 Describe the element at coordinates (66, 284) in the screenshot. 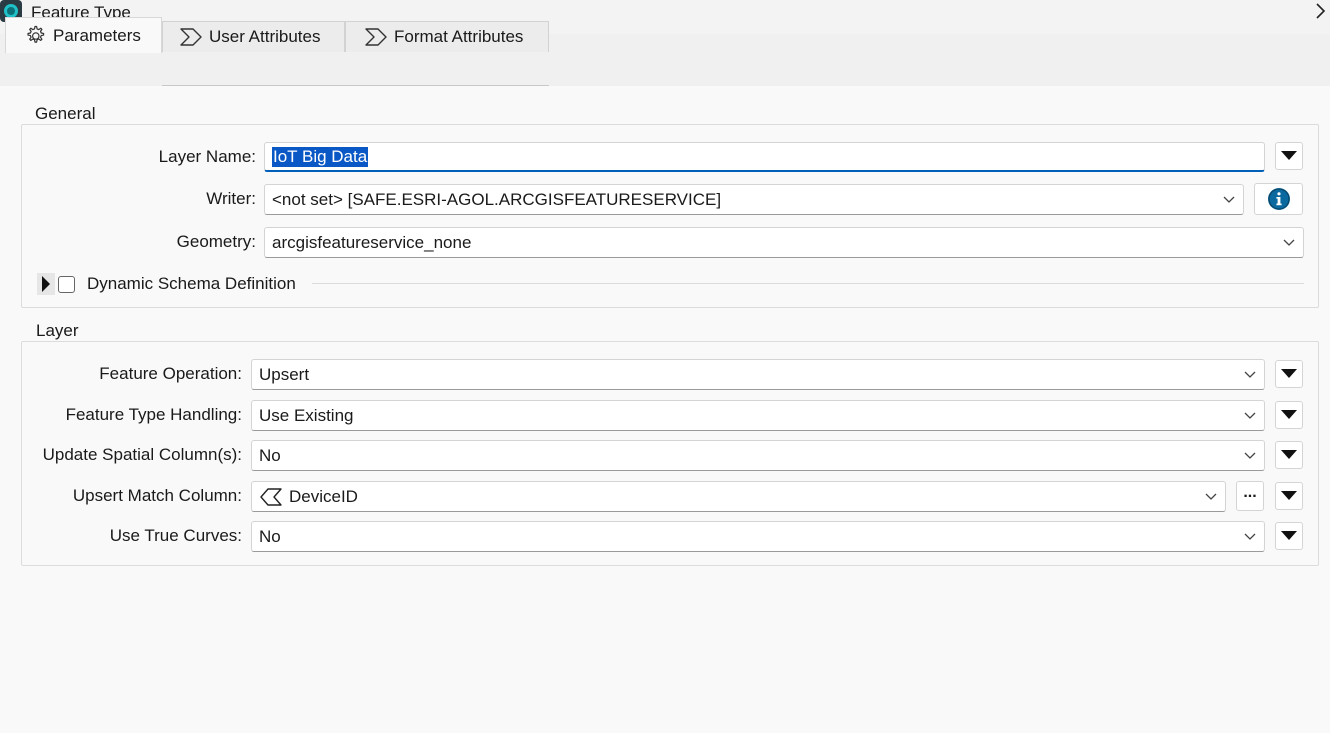

I see `dynamic-schema-checkbox` at that location.